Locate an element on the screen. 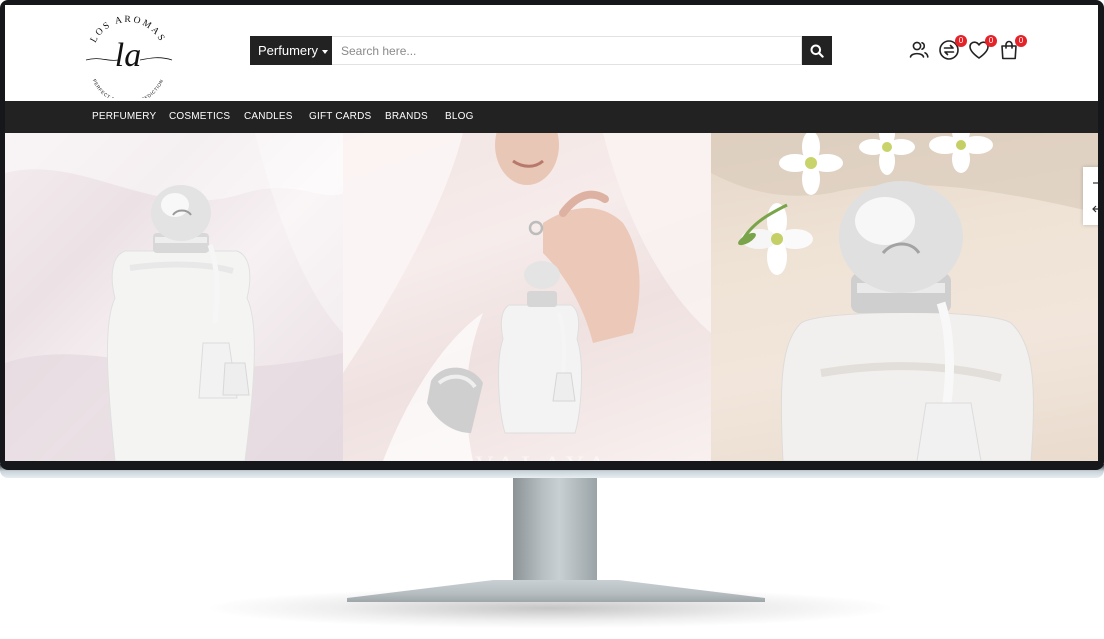 The image size is (1104, 639). account-button is located at coordinates (919, 50).